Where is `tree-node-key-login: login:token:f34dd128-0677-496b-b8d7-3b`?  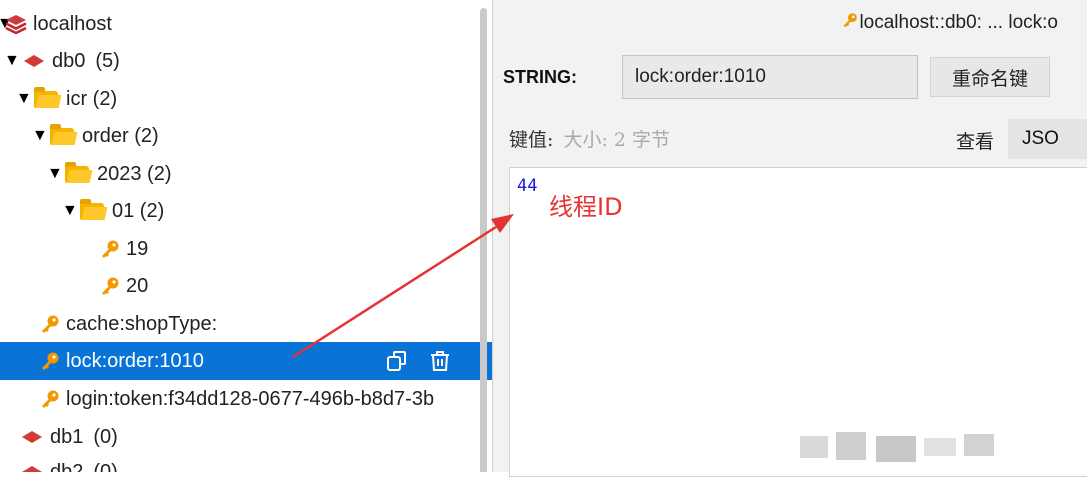 tree-node-key-login: login:token:f34dd128-0677-496b-b8d7-3b is located at coordinates (237, 399).